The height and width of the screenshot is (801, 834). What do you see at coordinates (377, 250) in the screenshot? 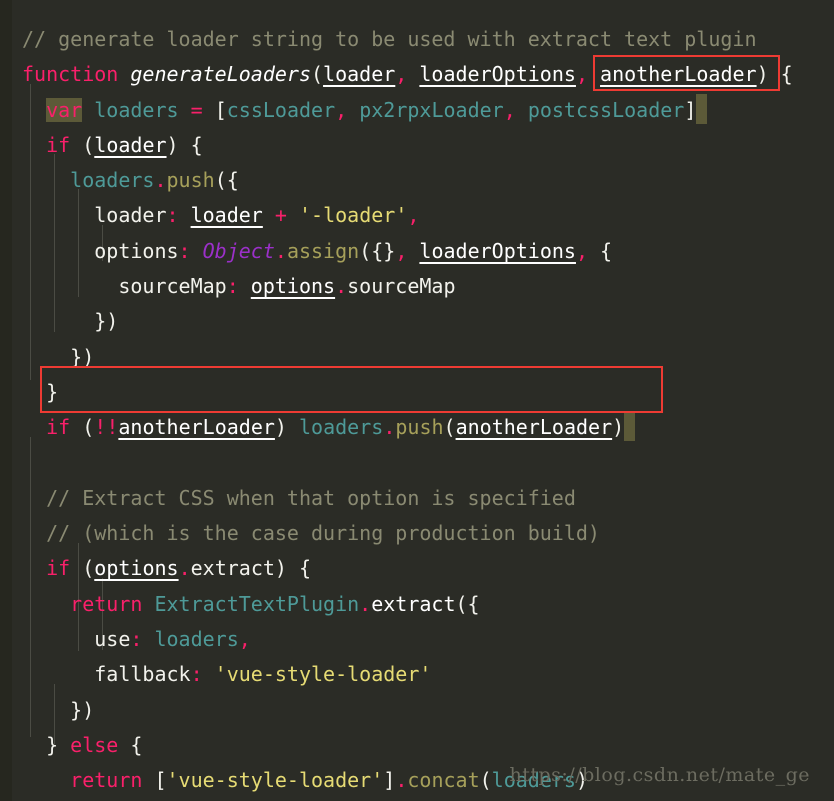
I see `code-token: ({}` at bounding box center [377, 250].